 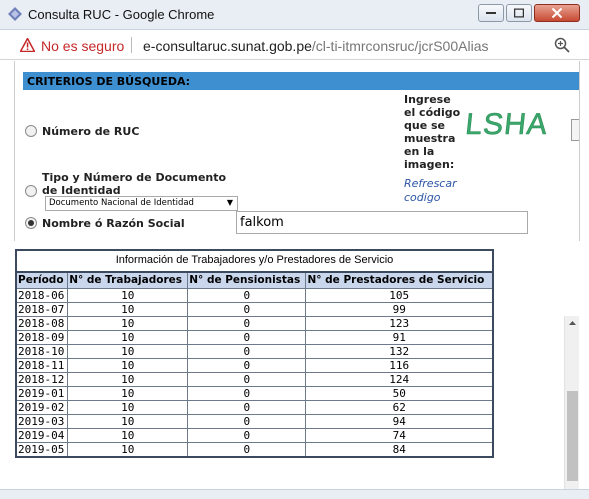 I want to click on window-title: Consulta RUC - Google Chrome, so click(x=121, y=14).